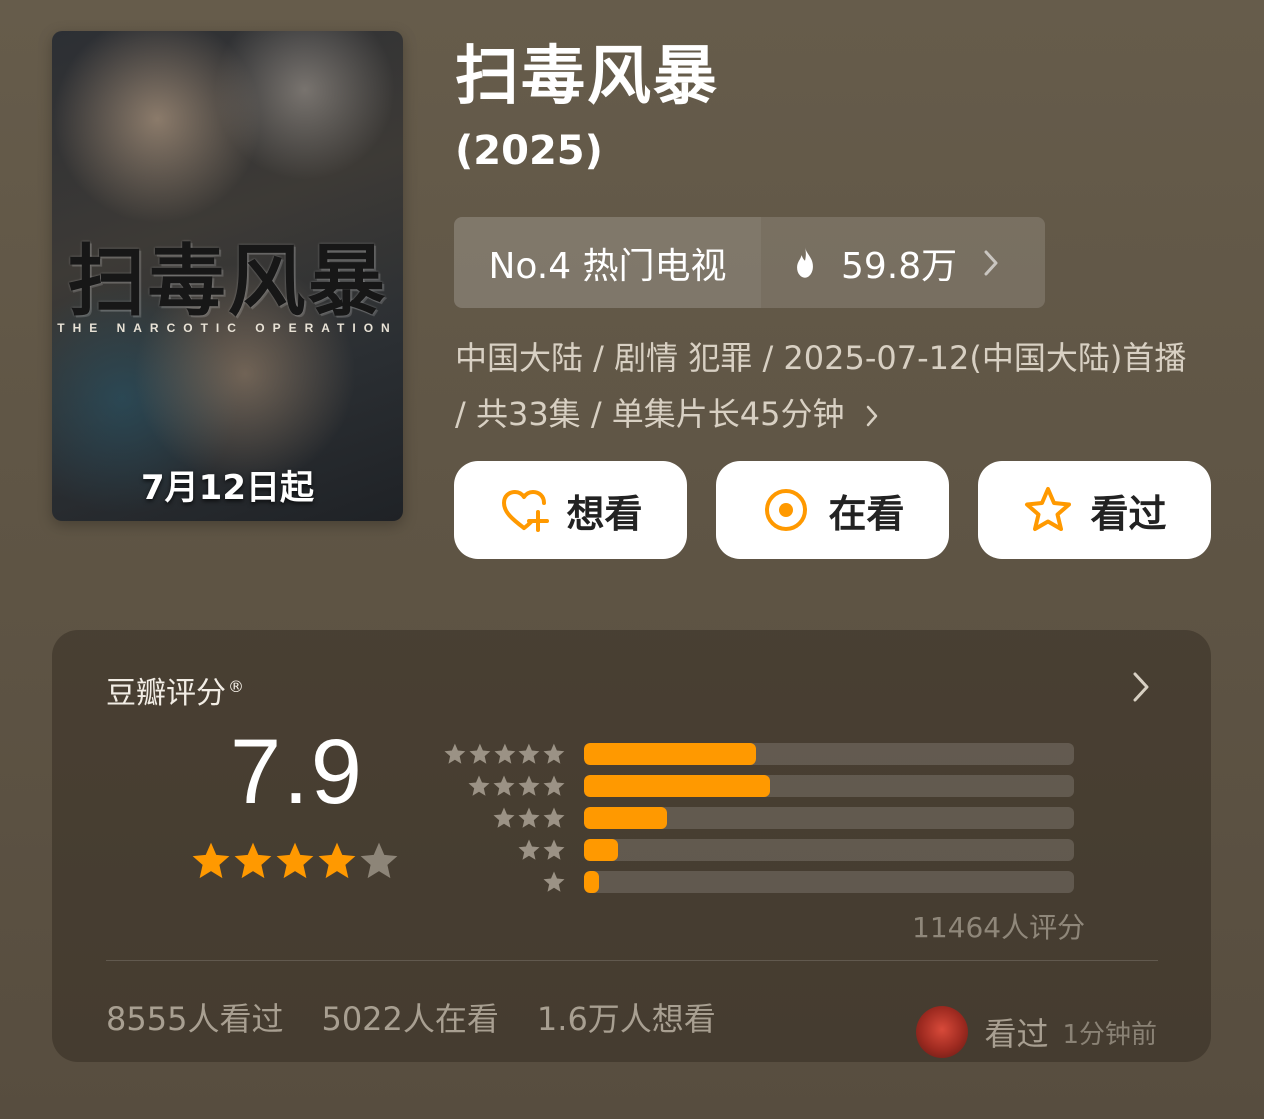 Image resolution: width=1264 pixels, height=1119 pixels. I want to click on poster-date: 7月12日起, so click(227, 488).